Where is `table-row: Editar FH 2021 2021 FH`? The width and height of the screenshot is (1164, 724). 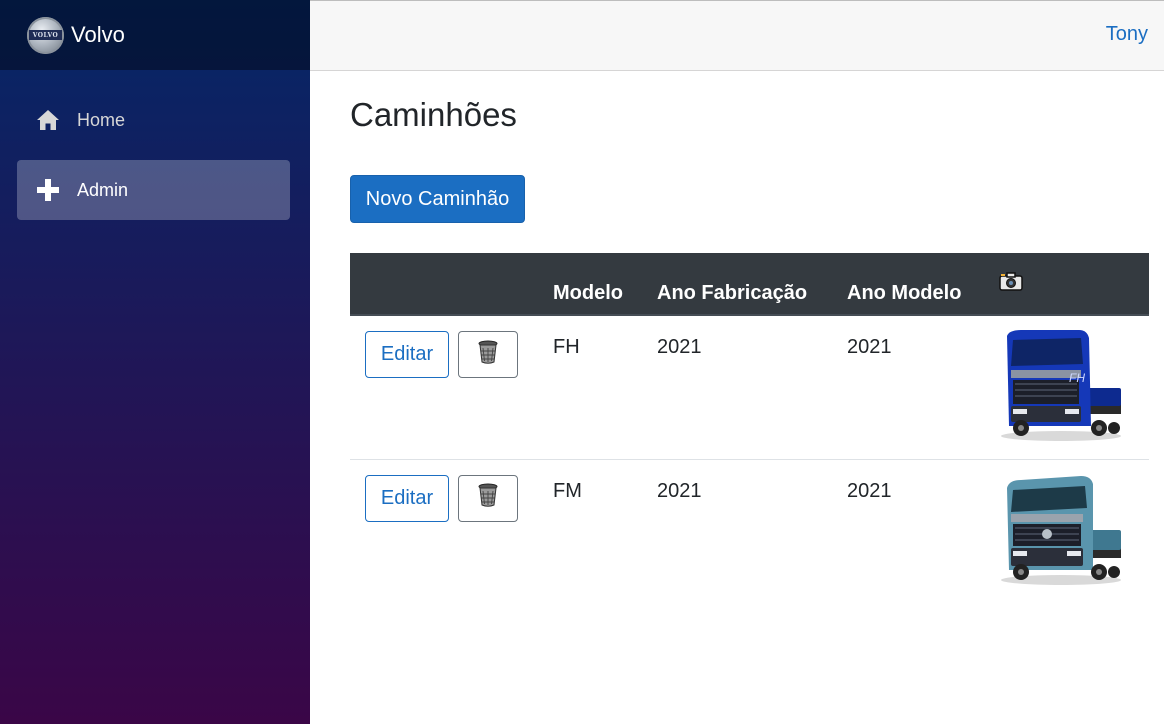 table-row: Editar FH 2021 2021 FH is located at coordinates (749, 387).